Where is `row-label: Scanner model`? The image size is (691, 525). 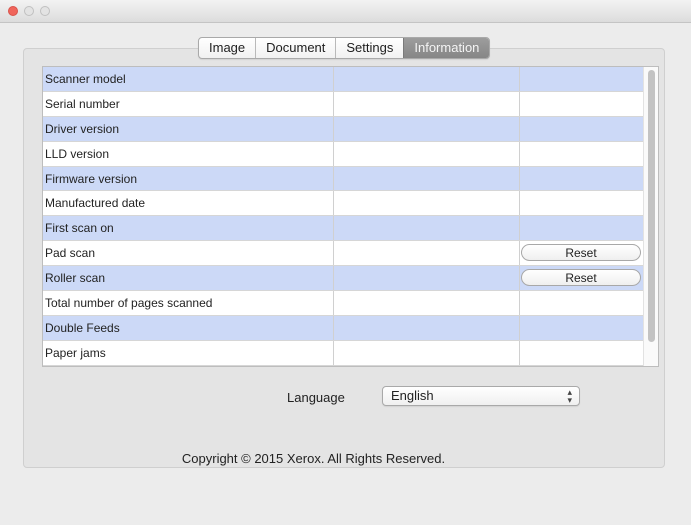 row-label: Scanner model is located at coordinates (188, 79).